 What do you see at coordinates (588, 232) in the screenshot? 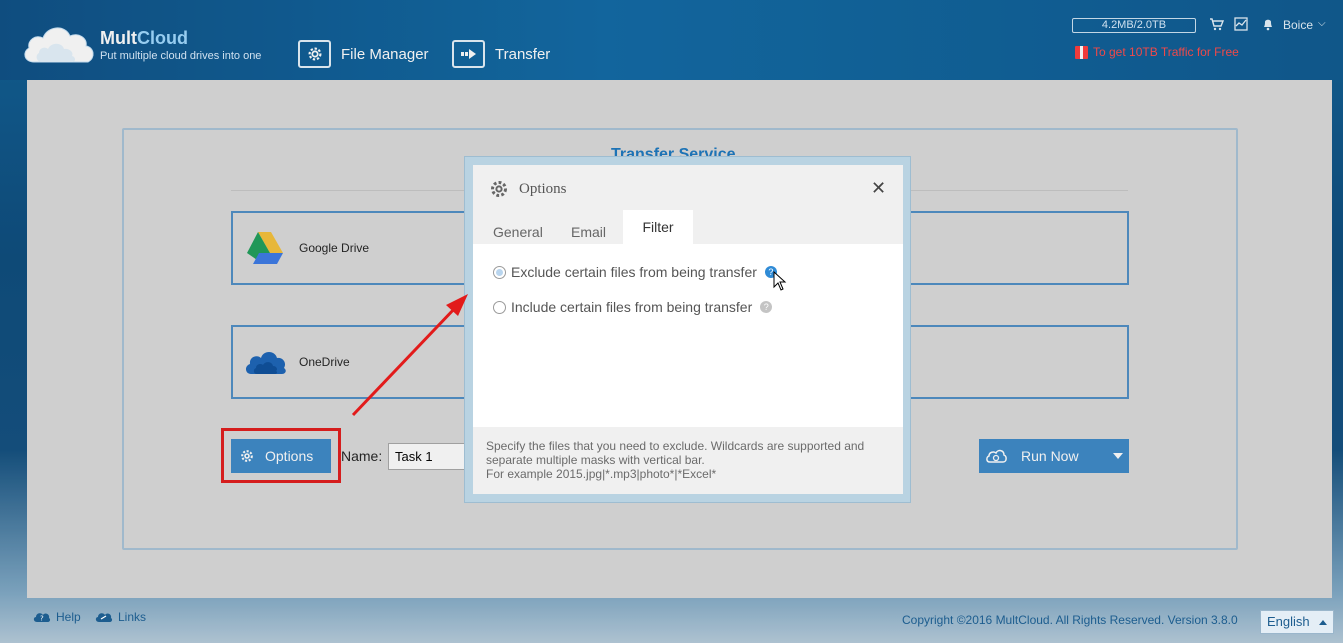
I see `tab-email: Email` at bounding box center [588, 232].